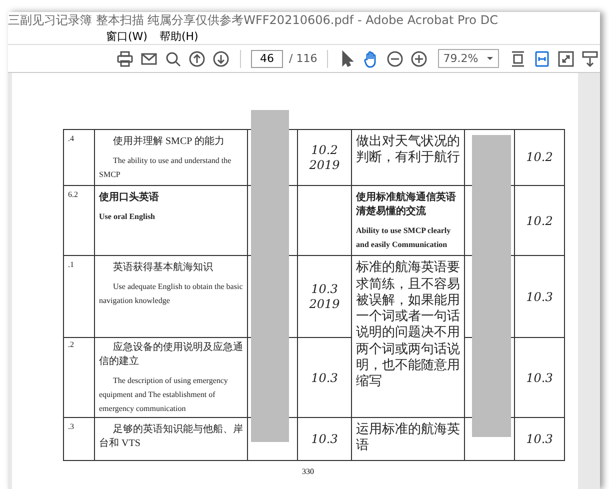 The image size is (609, 489). I want to click on down-icon, so click(221, 59).